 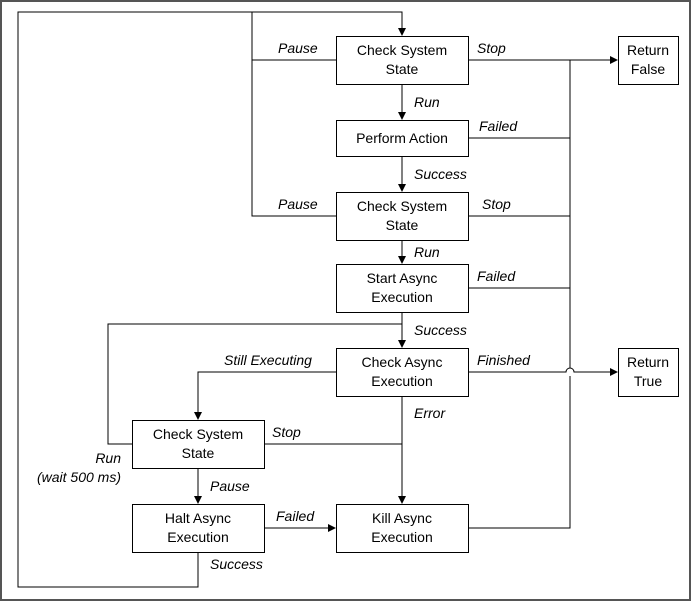 I want to click on node-label: Kill Async, so click(x=402, y=518).